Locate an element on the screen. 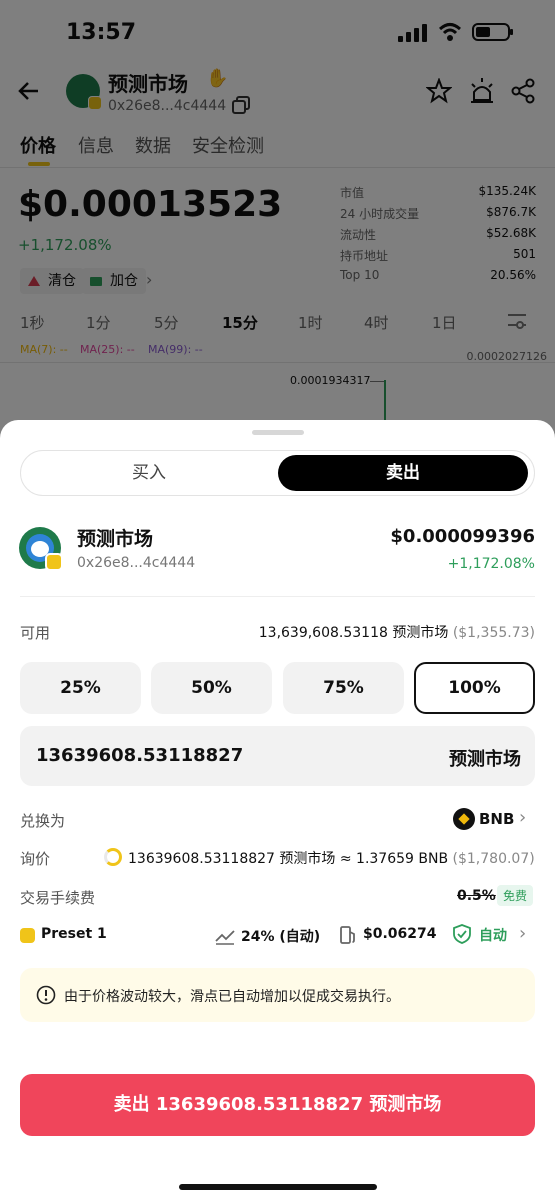  sheet-token-change: +1,172.08% is located at coordinates (491, 564).